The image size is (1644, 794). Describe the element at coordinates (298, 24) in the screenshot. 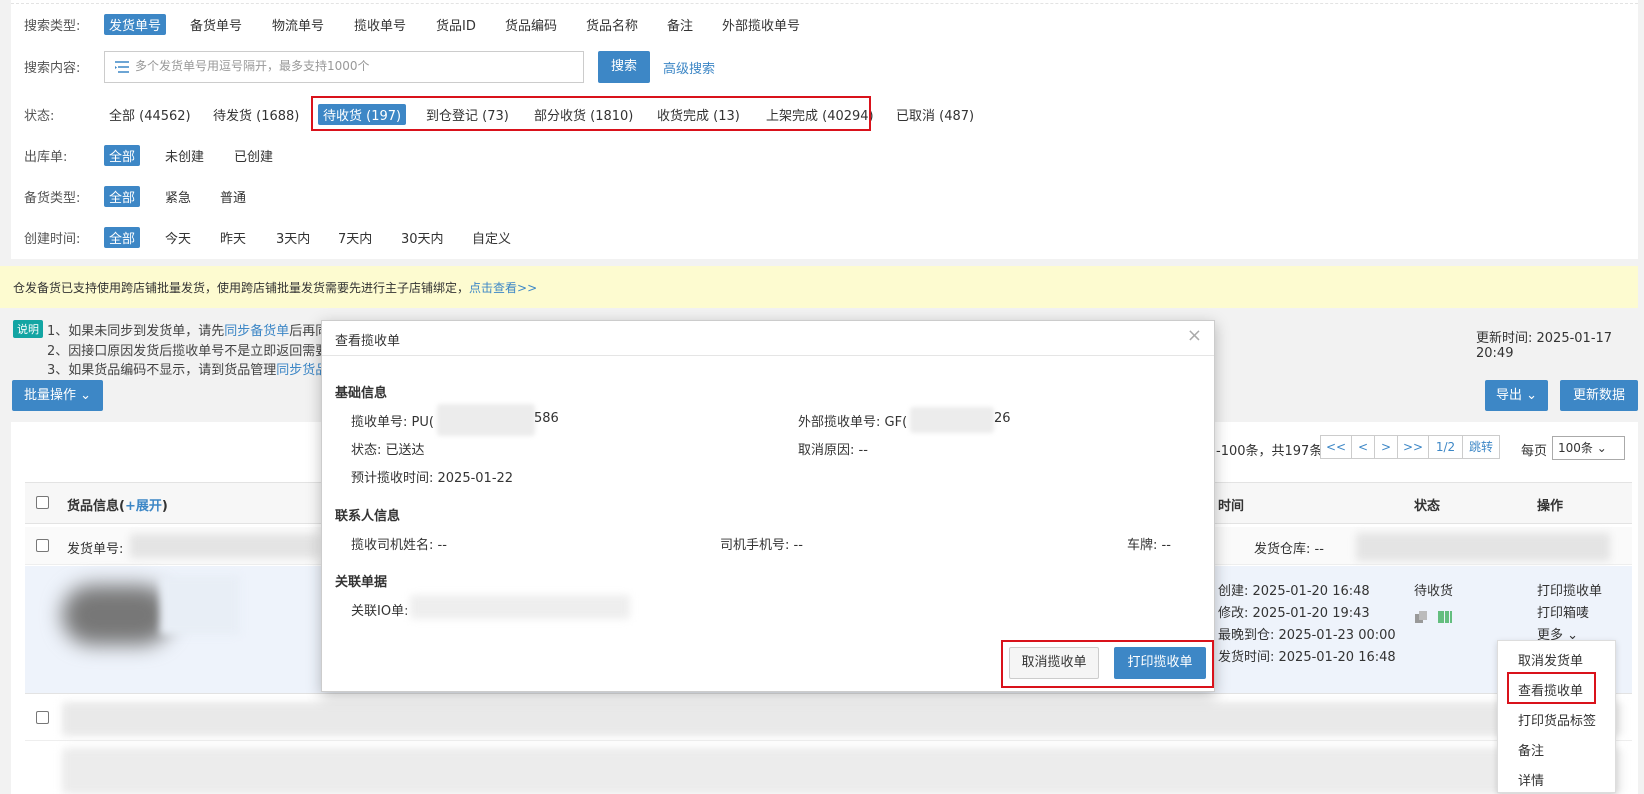

I see `search-type-logistics-no: 物流单号` at that location.